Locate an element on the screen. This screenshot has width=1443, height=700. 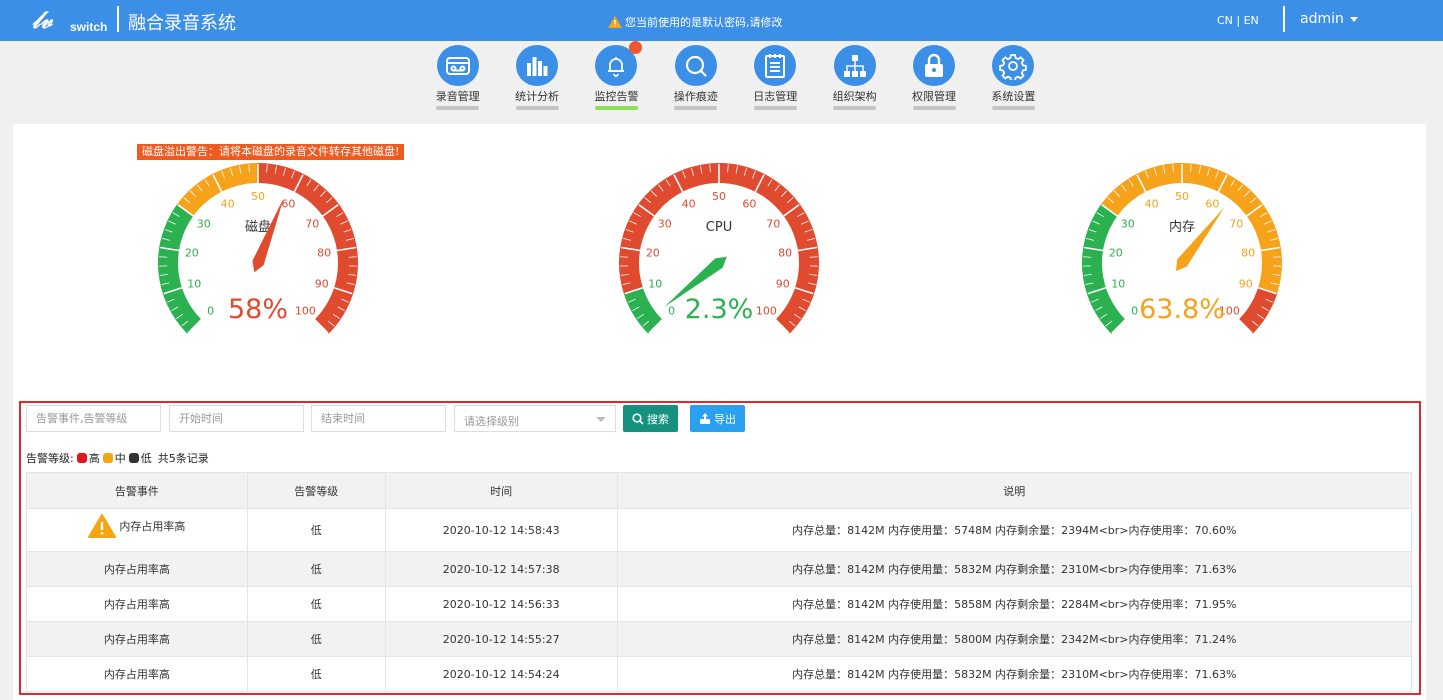
end-time-input is located at coordinates (378, 418).